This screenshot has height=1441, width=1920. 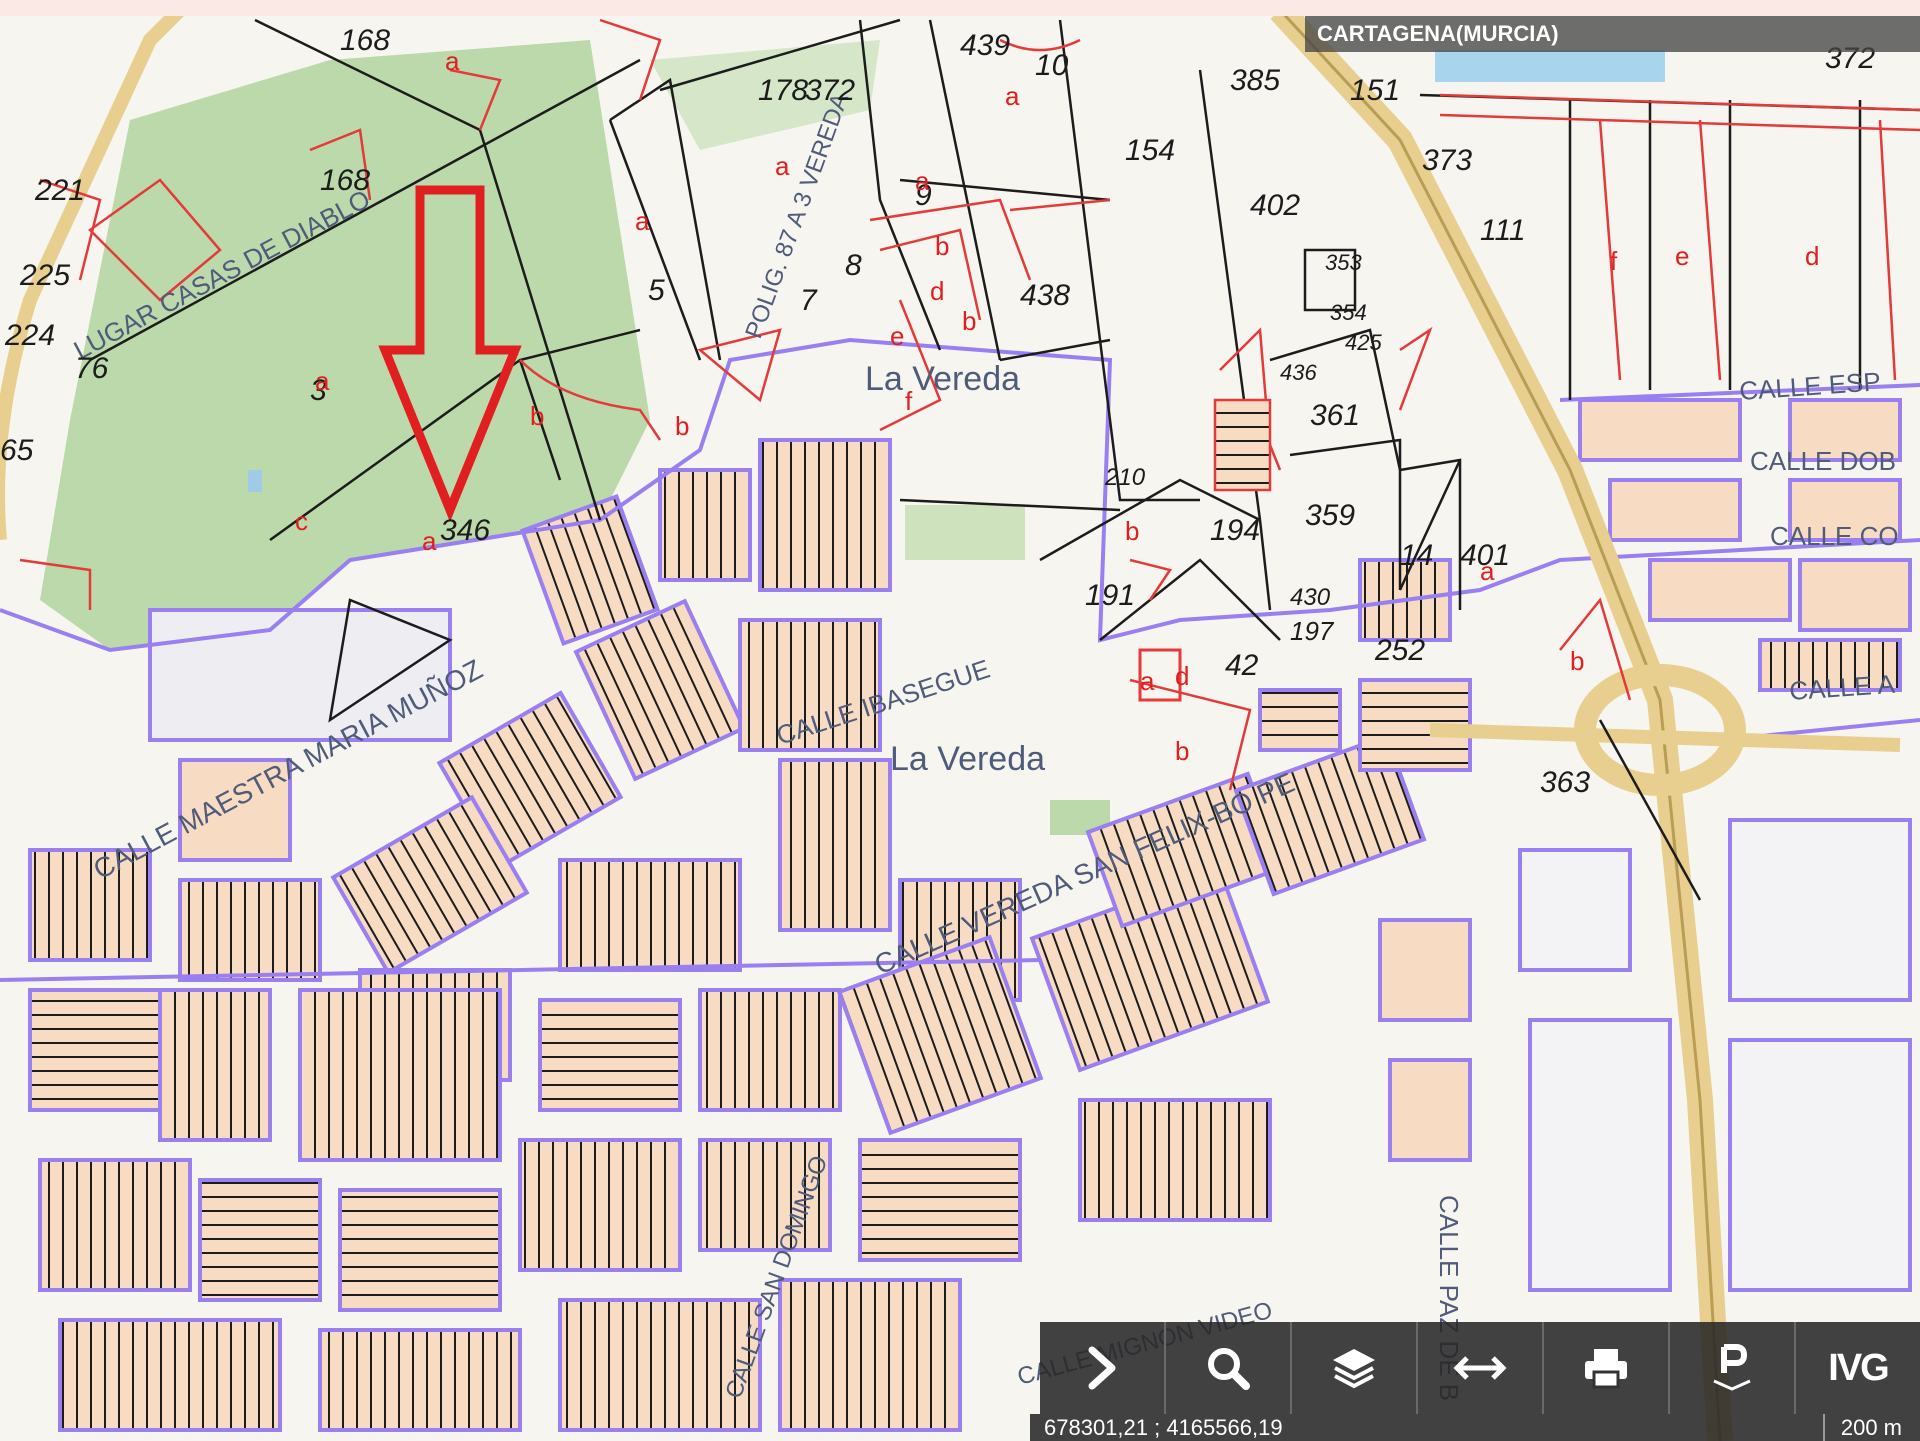 What do you see at coordinates (1399, 650) in the screenshot?
I see `parcel-number: 252` at bounding box center [1399, 650].